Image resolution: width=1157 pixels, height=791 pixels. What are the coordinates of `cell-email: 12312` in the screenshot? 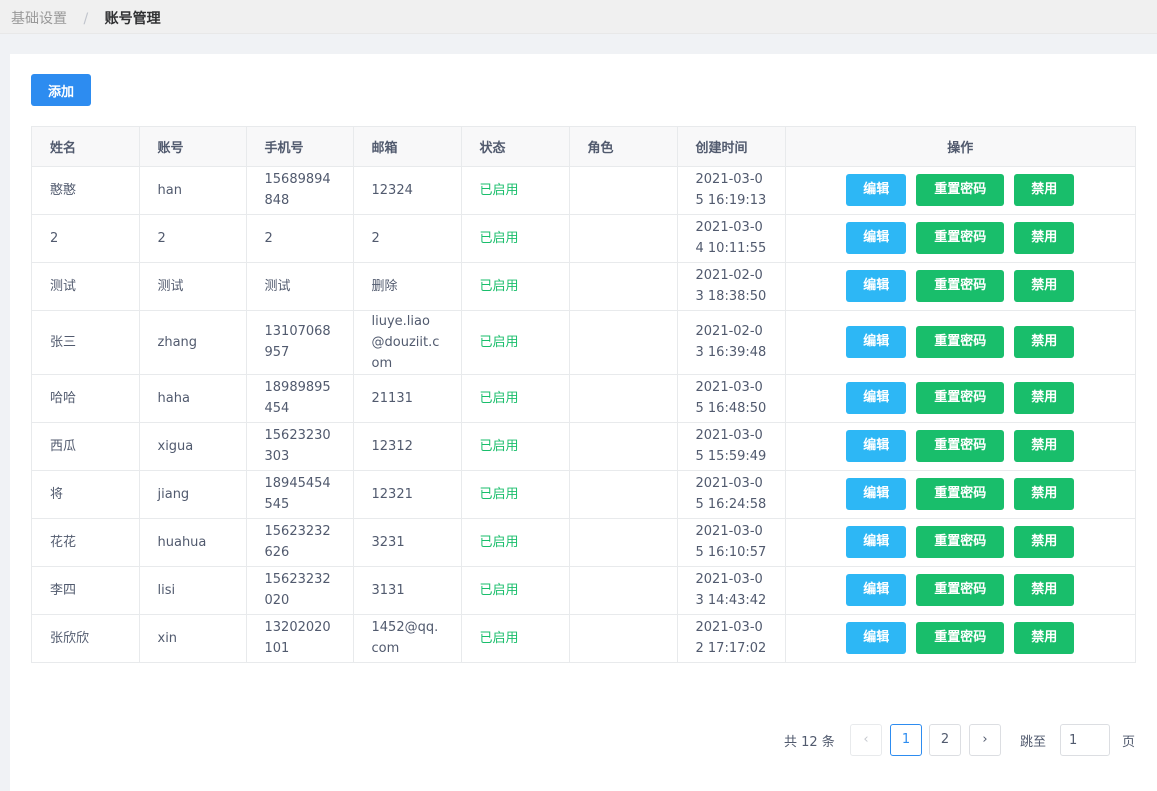 It's located at (407, 446).